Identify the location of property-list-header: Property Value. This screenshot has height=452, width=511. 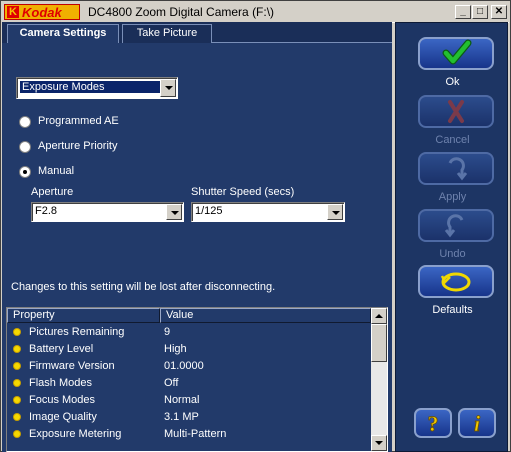
(189, 316).